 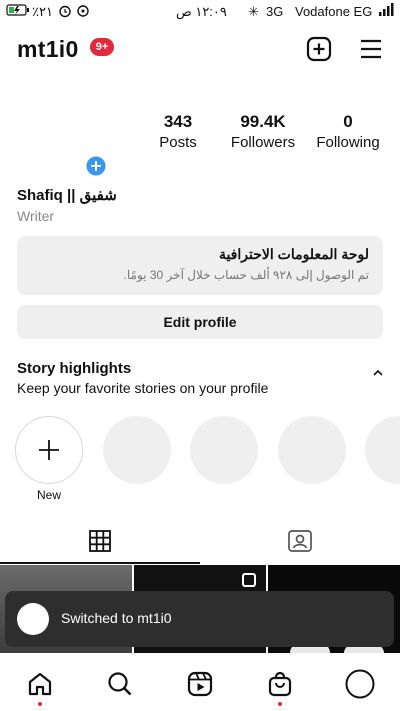 I want to click on clock: ١٢:٠٩ ص, so click(x=201, y=11).